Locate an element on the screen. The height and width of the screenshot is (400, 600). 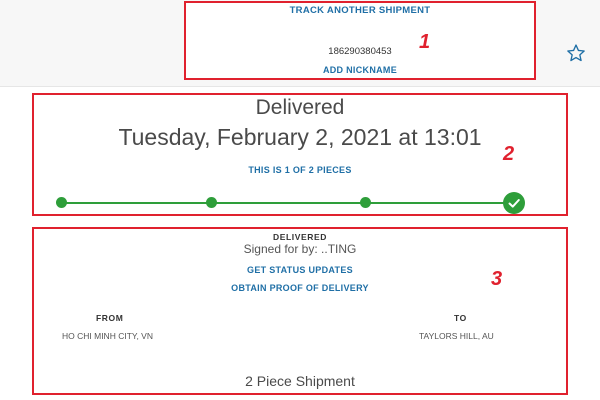
track-another-shipment-link: TRACK ANOTHER SHIPMENT is located at coordinates (360, 10).